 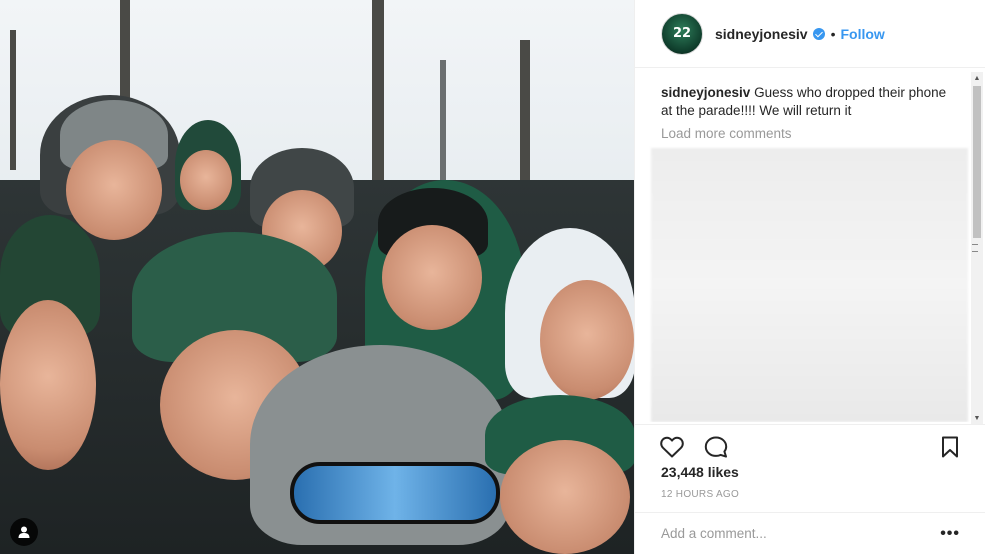 What do you see at coordinates (700, 494) in the screenshot?
I see `post-timestamp: 12 HOURS AGO` at bounding box center [700, 494].